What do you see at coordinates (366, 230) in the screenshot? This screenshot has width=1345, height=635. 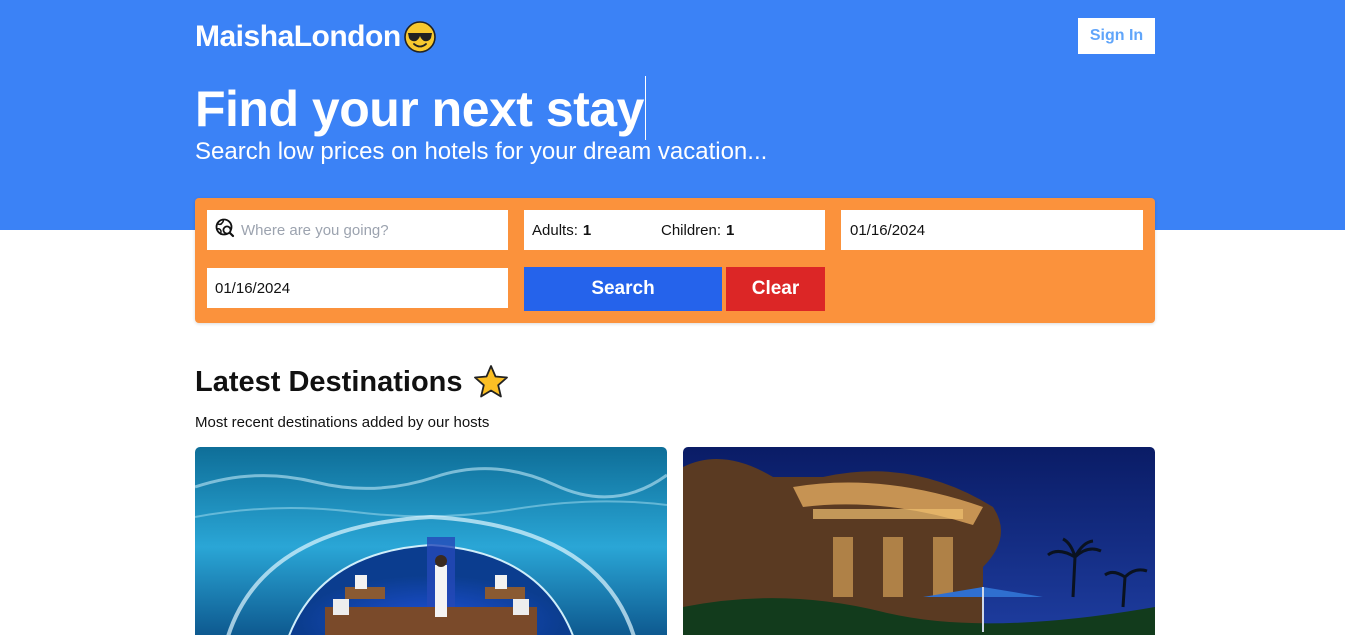 I see `destination-input` at bounding box center [366, 230].